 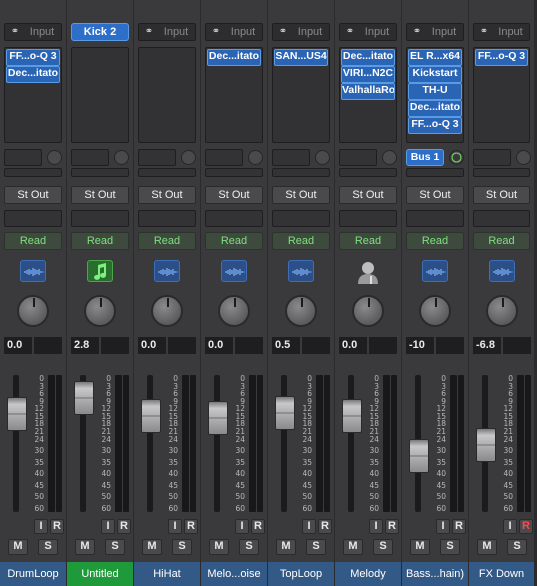 What do you see at coordinates (100, 95) in the screenshot?
I see `audio-fx-area` at bounding box center [100, 95].